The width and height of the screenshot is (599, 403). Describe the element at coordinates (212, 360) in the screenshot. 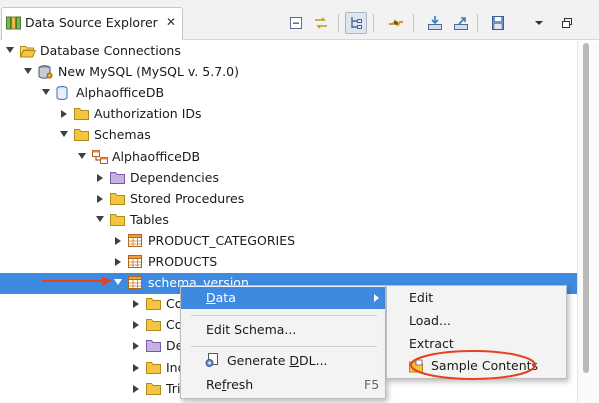

I see `generate-ddl-icon` at that location.